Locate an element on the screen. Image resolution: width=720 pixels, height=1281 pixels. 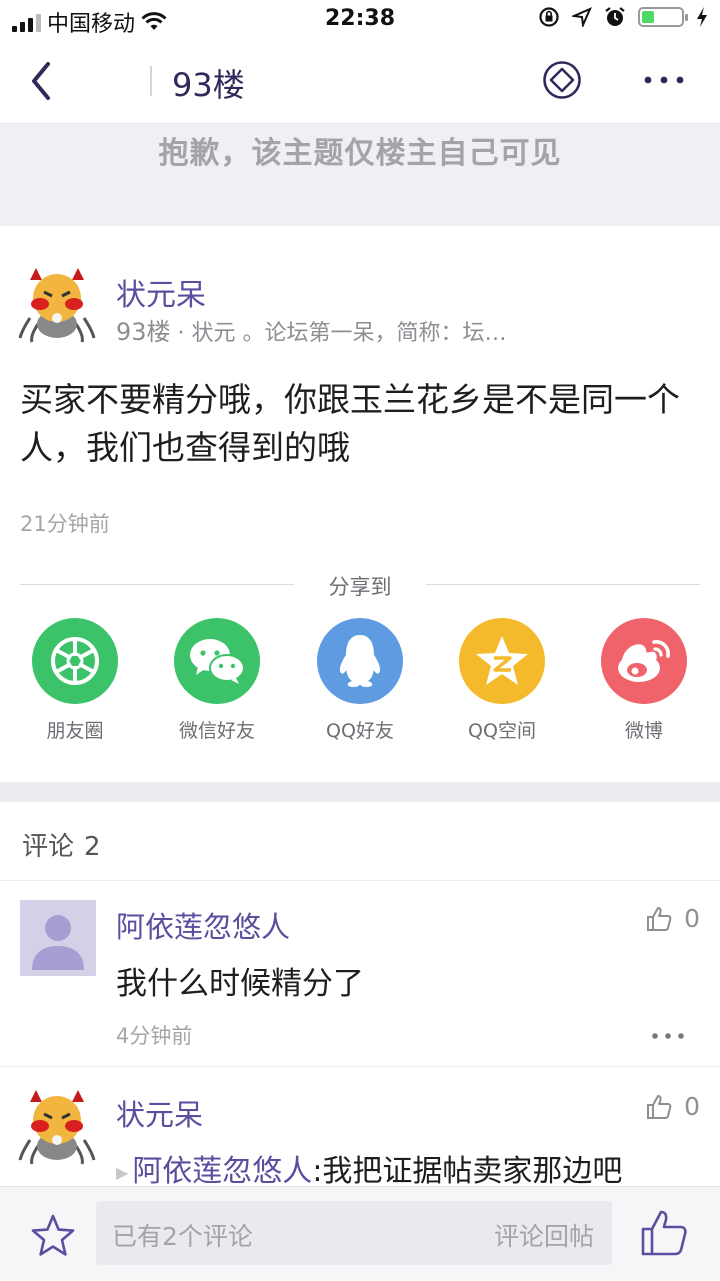
reply-action-label: 评论回帖 is located at coordinates (544, 1235).